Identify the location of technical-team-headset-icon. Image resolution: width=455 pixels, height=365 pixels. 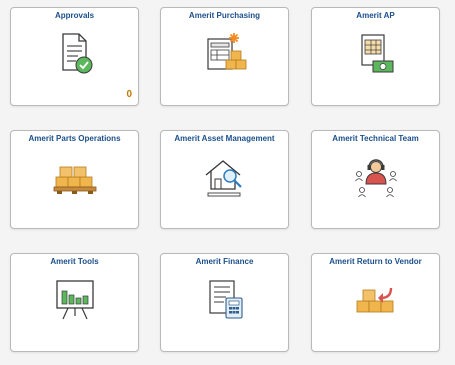
(376, 176).